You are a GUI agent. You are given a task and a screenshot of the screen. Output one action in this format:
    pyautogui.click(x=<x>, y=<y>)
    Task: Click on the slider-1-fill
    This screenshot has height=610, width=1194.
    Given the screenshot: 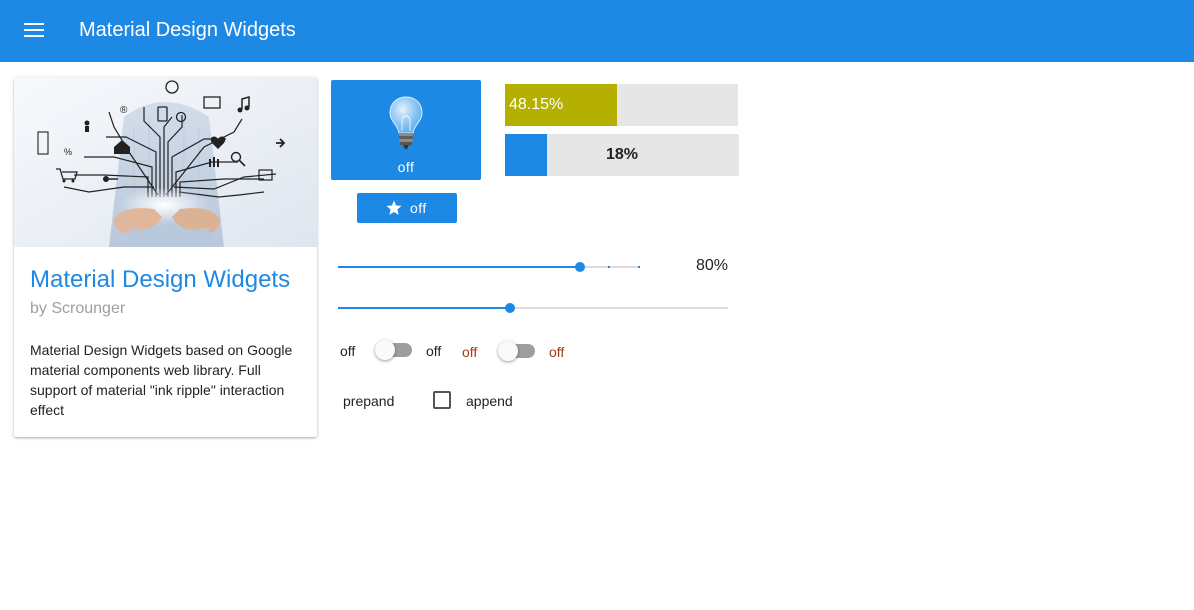 What is the action you would take?
    pyautogui.click(x=459, y=267)
    